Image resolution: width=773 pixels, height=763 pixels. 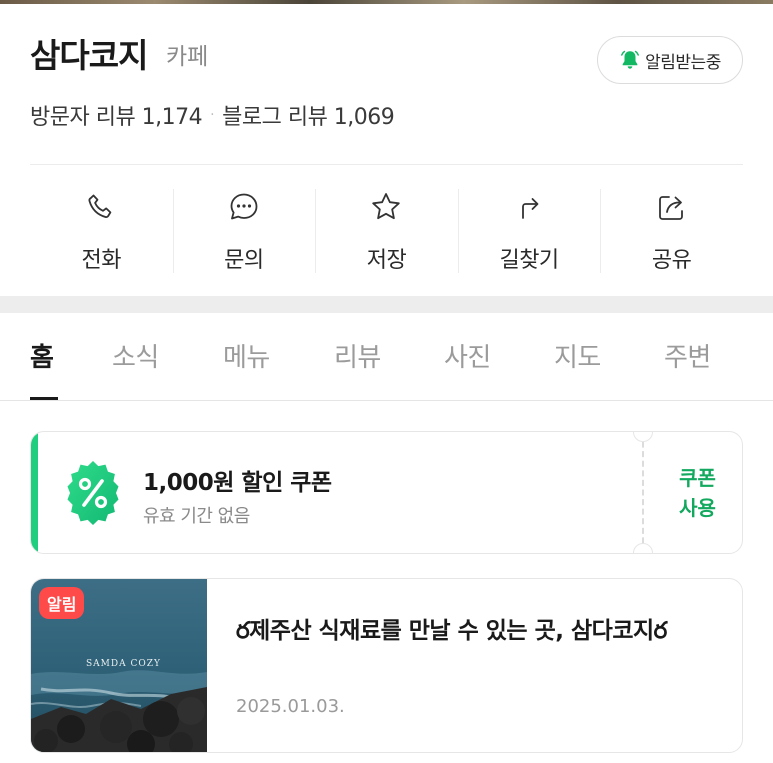 What do you see at coordinates (196, 516) in the screenshot?
I see `coupon-validity: 유효 기간 없음` at bounding box center [196, 516].